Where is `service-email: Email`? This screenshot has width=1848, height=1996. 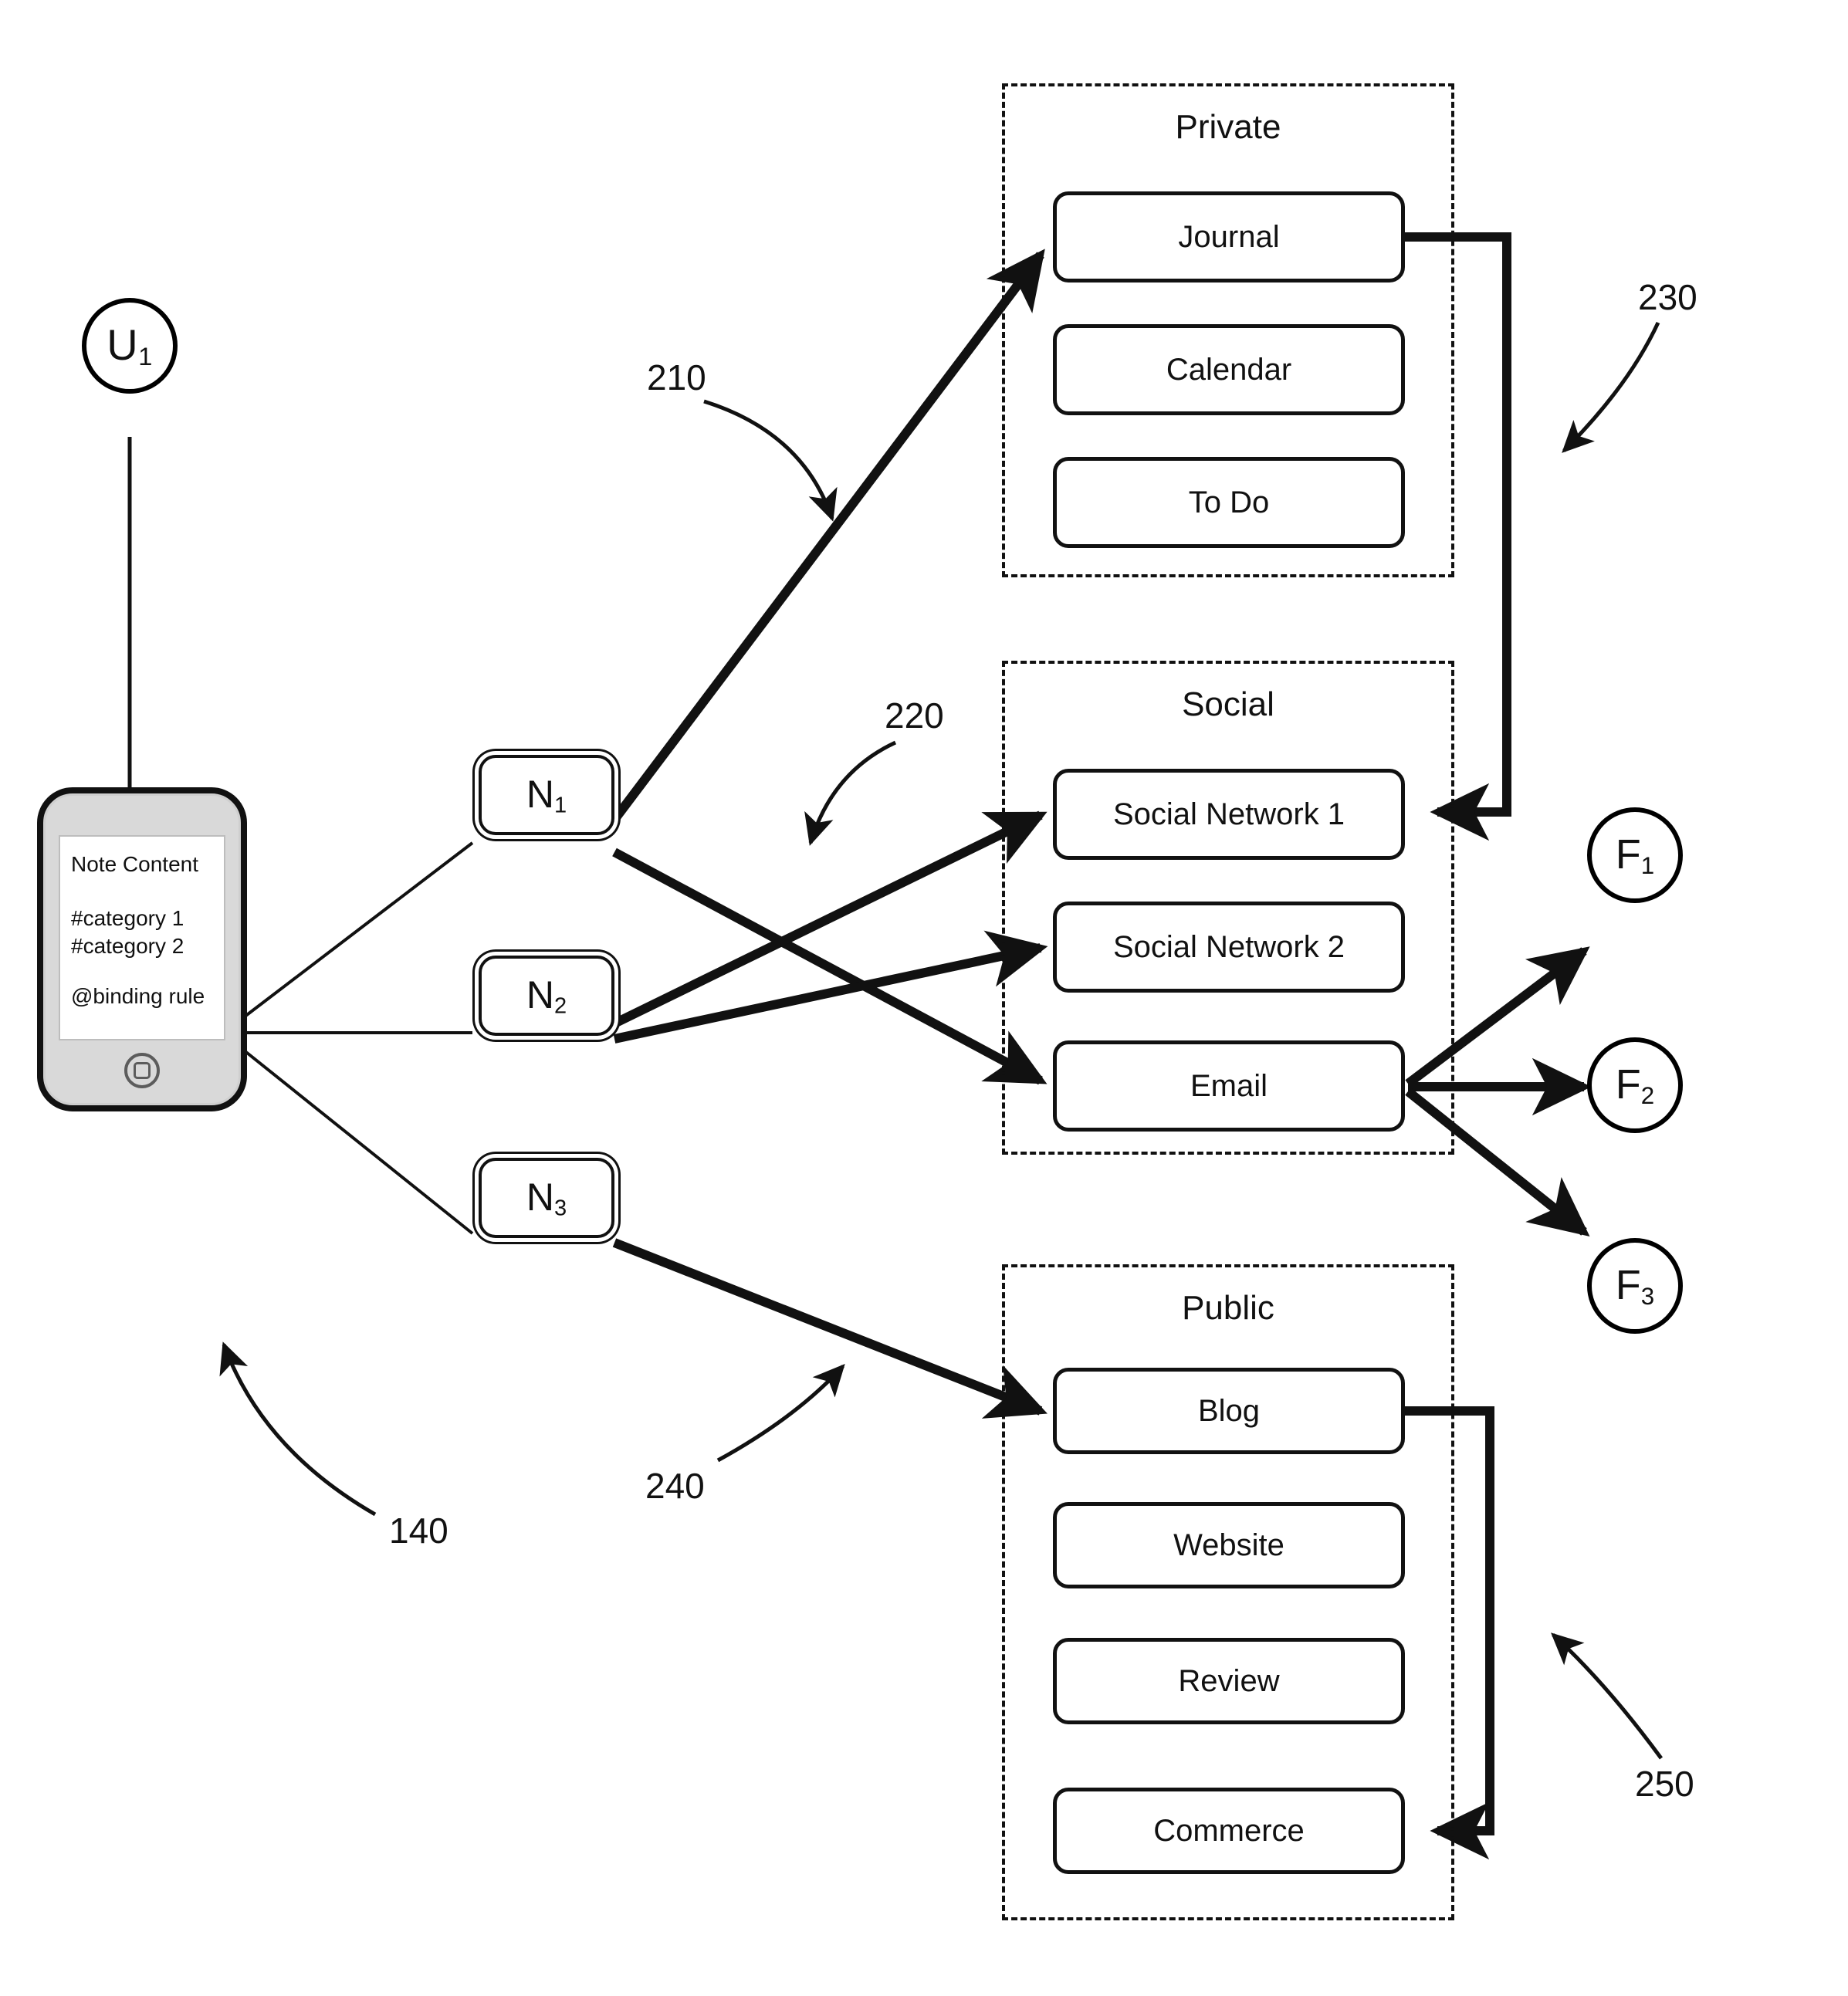 service-email: Email is located at coordinates (1229, 1086).